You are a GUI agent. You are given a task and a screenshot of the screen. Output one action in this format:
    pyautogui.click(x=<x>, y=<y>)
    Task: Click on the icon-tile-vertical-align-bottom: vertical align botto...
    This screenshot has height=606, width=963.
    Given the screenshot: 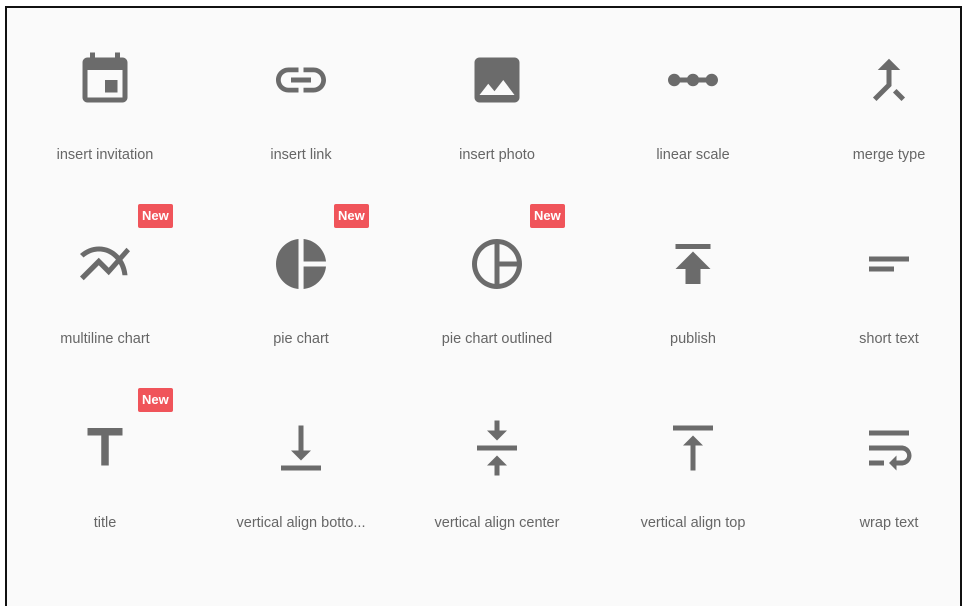 What is the action you would take?
    pyautogui.click(x=301, y=461)
    